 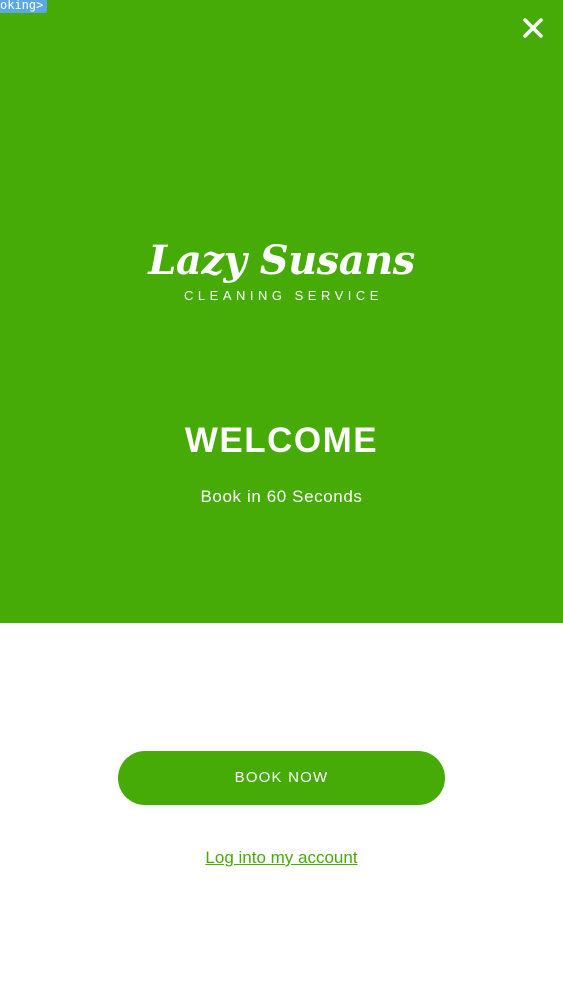 I want to click on logo-wordmark: Lazy Susans, so click(x=281, y=260).